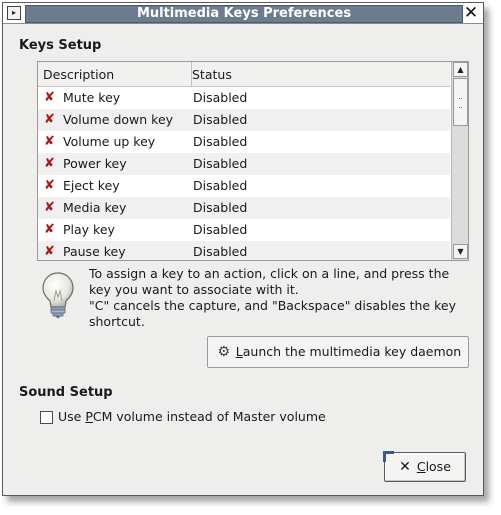 This screenshot has width=501, height=515. What do you see at coordinates (438, 466) in the screenshot?
I see `close-label: lose` at bounding box center [438, 466].